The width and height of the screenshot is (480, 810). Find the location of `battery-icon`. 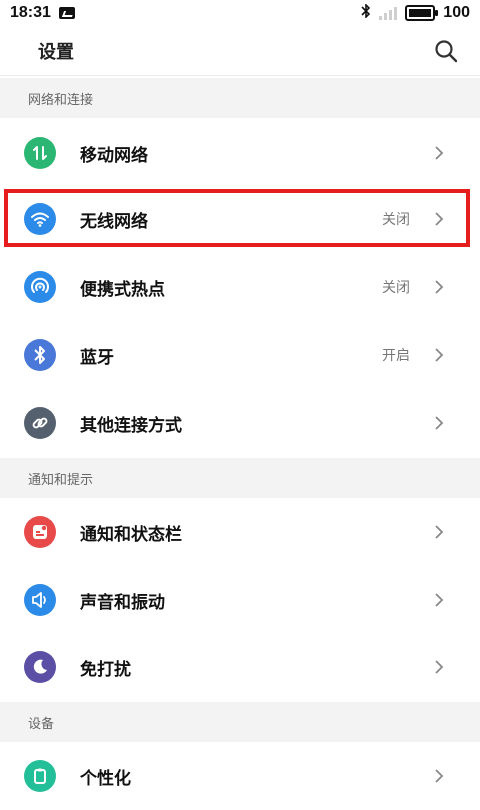

battery-icon is located at coordinates (422, 13).